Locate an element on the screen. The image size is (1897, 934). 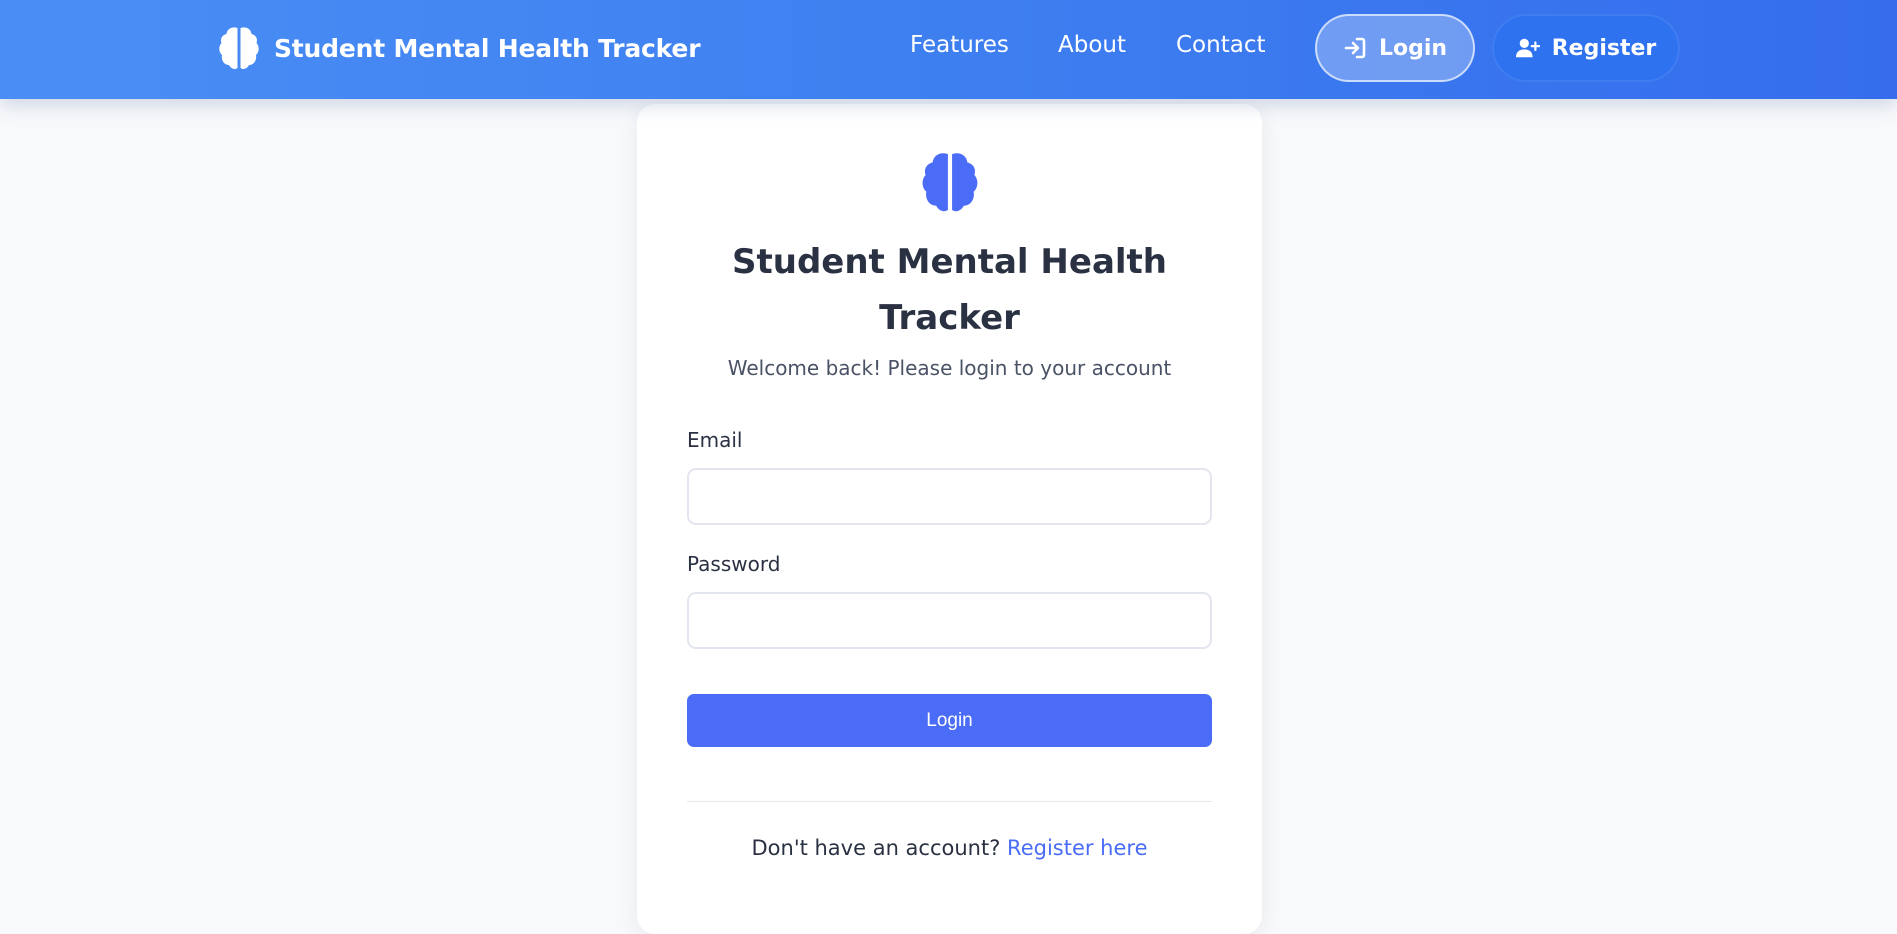
password-field is located at coordinates (949, 620).